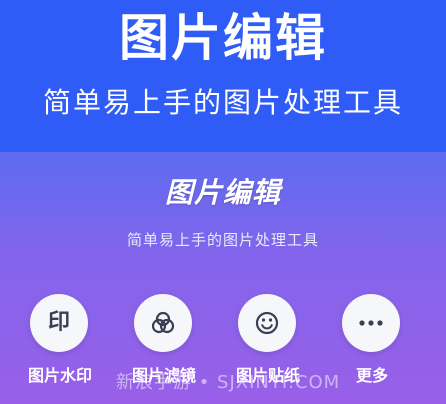 Image resolution: width=446 pixels, height=404 pixels. What do you see at coordinates (222, 240) in the screenshot?
I see `app-subtitle: 简单易上手的图片处理工具` at bounding box center [222, 240].